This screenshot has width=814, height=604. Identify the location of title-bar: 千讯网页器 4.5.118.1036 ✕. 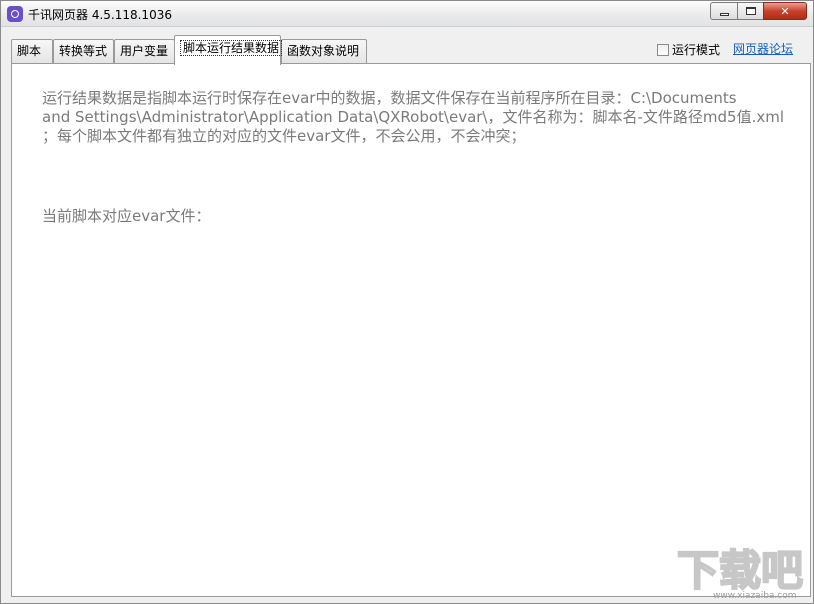
(407, 14).